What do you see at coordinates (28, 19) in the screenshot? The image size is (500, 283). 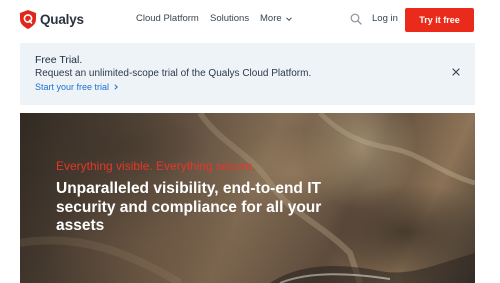 I see `qualys-shield-icon` at bounding box center [28, 19].